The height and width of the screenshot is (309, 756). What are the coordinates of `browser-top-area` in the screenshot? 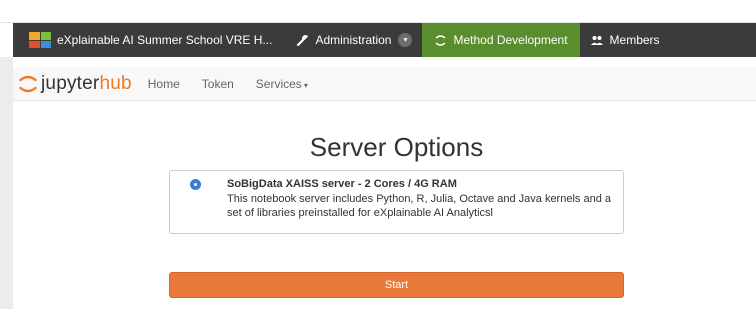 It's located at (378, 11).